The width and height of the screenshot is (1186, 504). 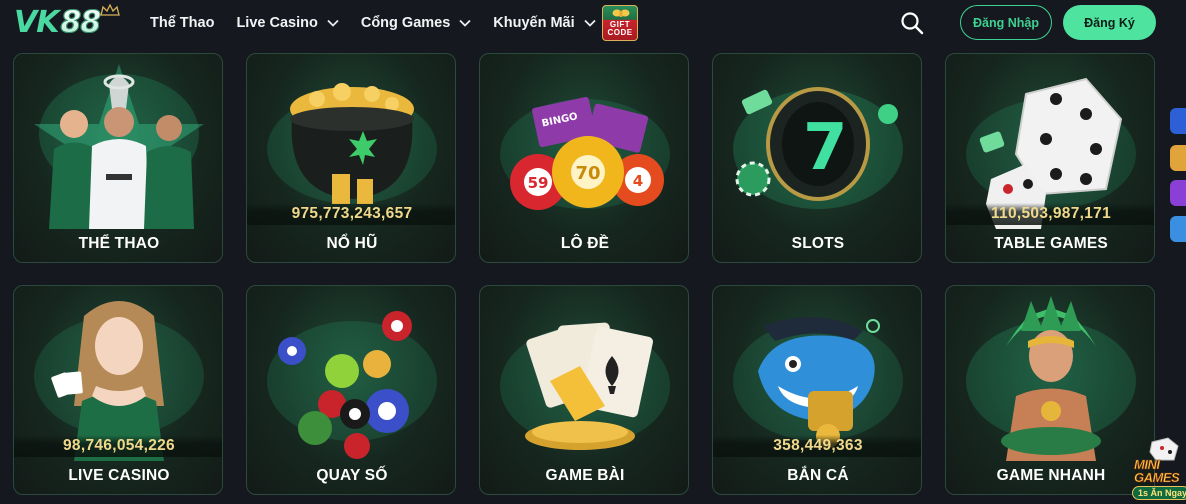 I want to click on game-card-slots: 7 SLOTS, so click(x=817, y=158).